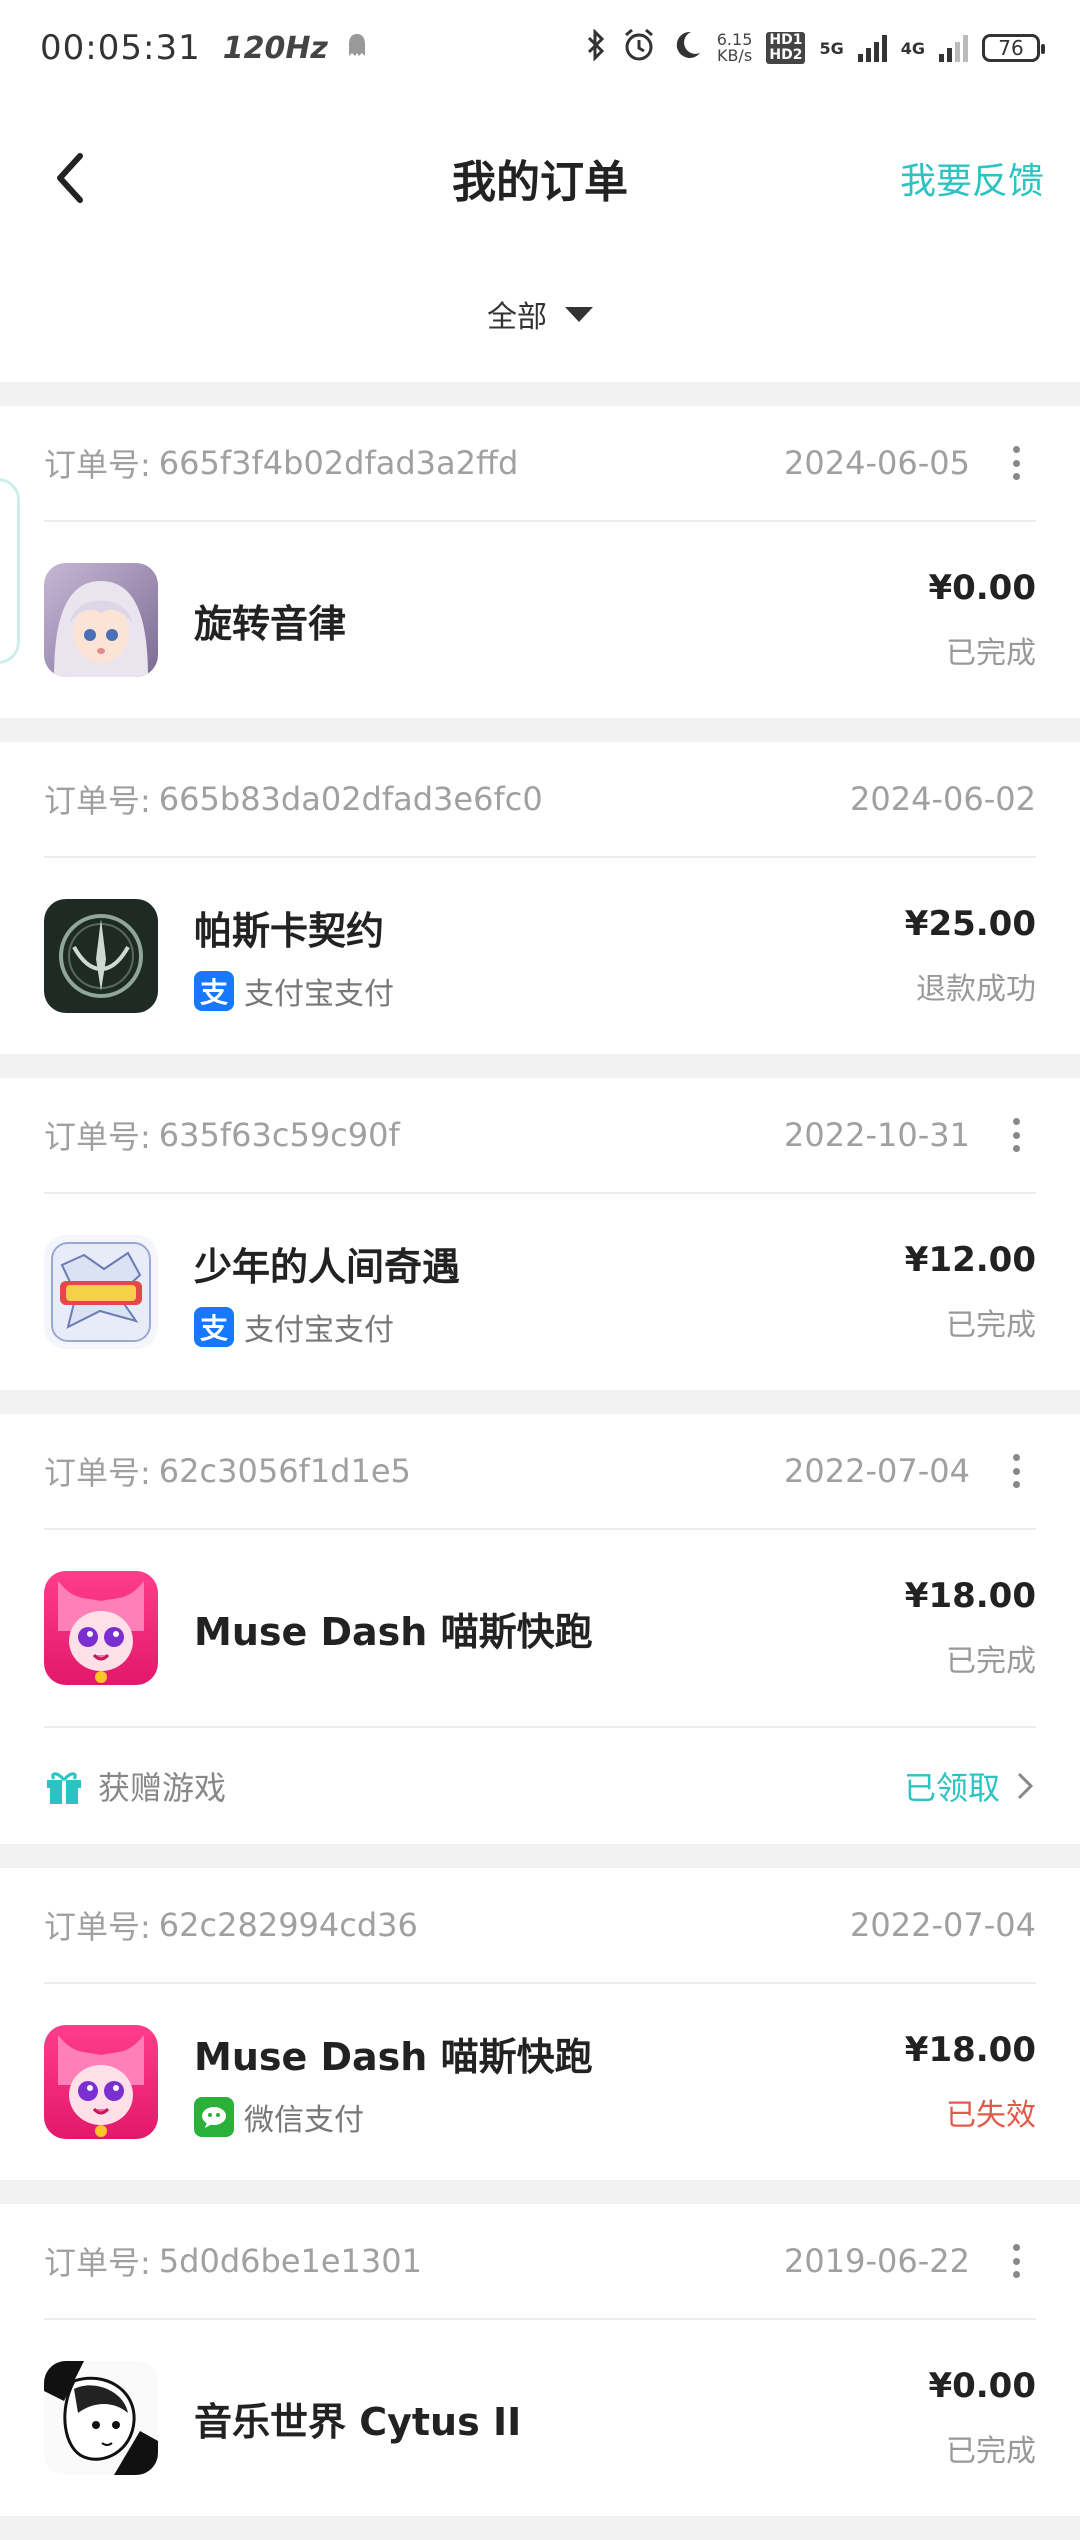 This screenshot has height=2540, width=1080. Describe the element at coordinates (275, 48) in the screenshot. I see `refresh-rate-indicator: 120Hz` at that location.